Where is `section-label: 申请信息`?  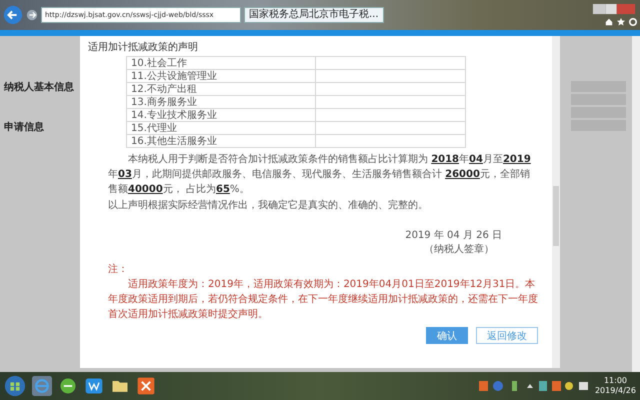
section-label: 申请信息 is located at coordinates (24, 127).